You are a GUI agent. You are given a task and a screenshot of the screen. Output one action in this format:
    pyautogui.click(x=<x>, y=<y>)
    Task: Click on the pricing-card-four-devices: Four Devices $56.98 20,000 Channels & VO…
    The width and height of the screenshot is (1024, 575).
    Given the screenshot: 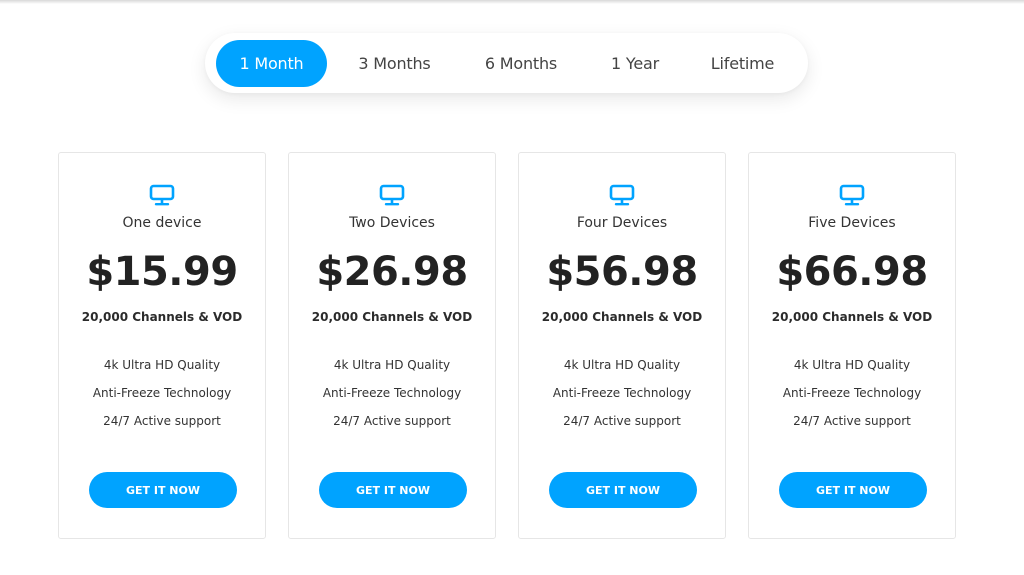 What is the action you would take?
    pyautogui.click(x=622, y=345)
    